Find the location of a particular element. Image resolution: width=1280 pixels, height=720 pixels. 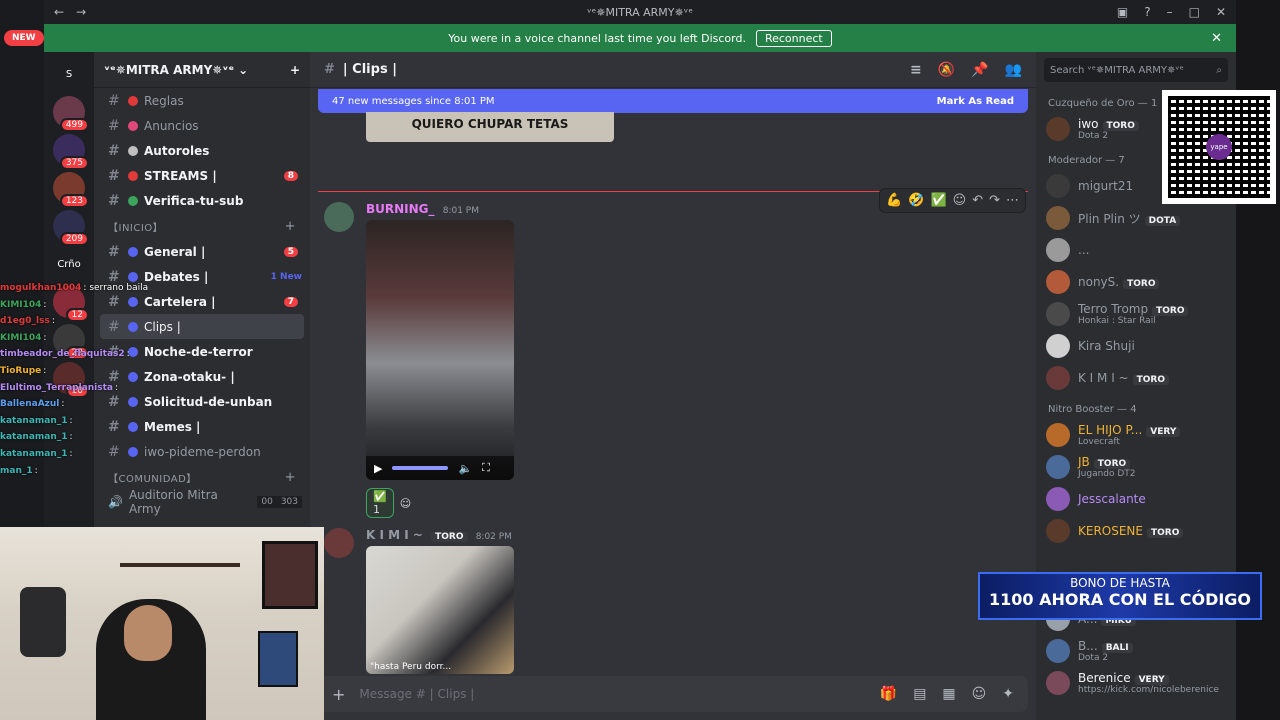

member-item: EL HIJO P... VERY Lovecraft is located at coordinates (1136, 435).